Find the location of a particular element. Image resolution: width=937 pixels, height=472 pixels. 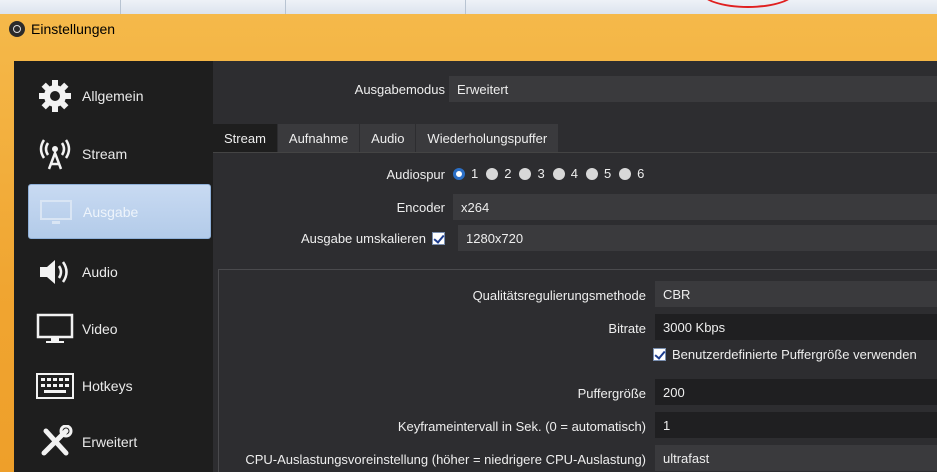

audiotrack-radio-6: 6 is located at coordinates (631, 173).